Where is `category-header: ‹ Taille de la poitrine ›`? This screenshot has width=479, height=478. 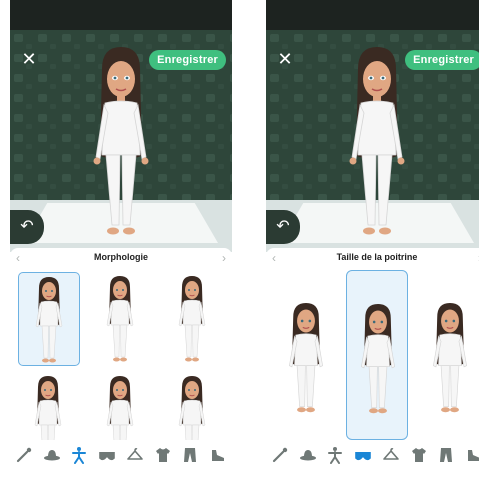
category-header: ‹ Taille de la poitrine › is located at coordinates (372, 258).